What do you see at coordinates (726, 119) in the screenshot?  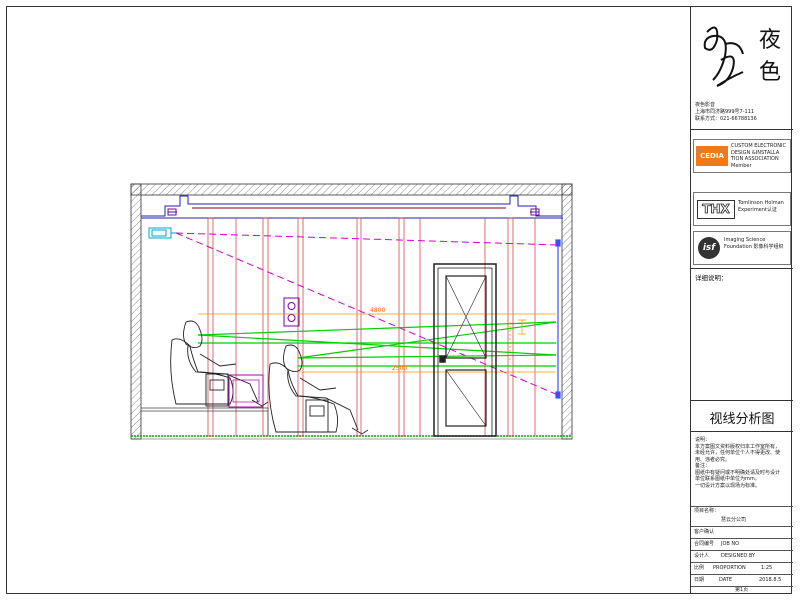 I see `company-contact: 联系方式：021-66788136` at bounding box center [726, 119].